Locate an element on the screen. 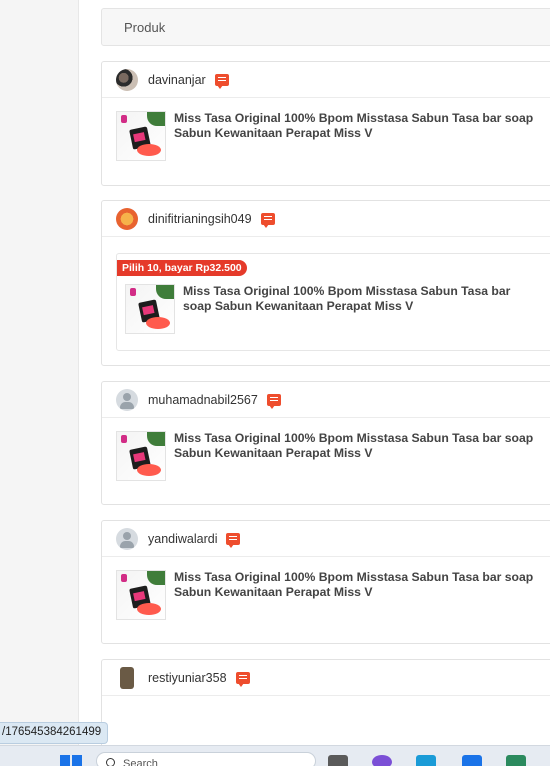 The width and height of the screenshot is (550, 766). copilot-icon is located at coordinates (382, 760).